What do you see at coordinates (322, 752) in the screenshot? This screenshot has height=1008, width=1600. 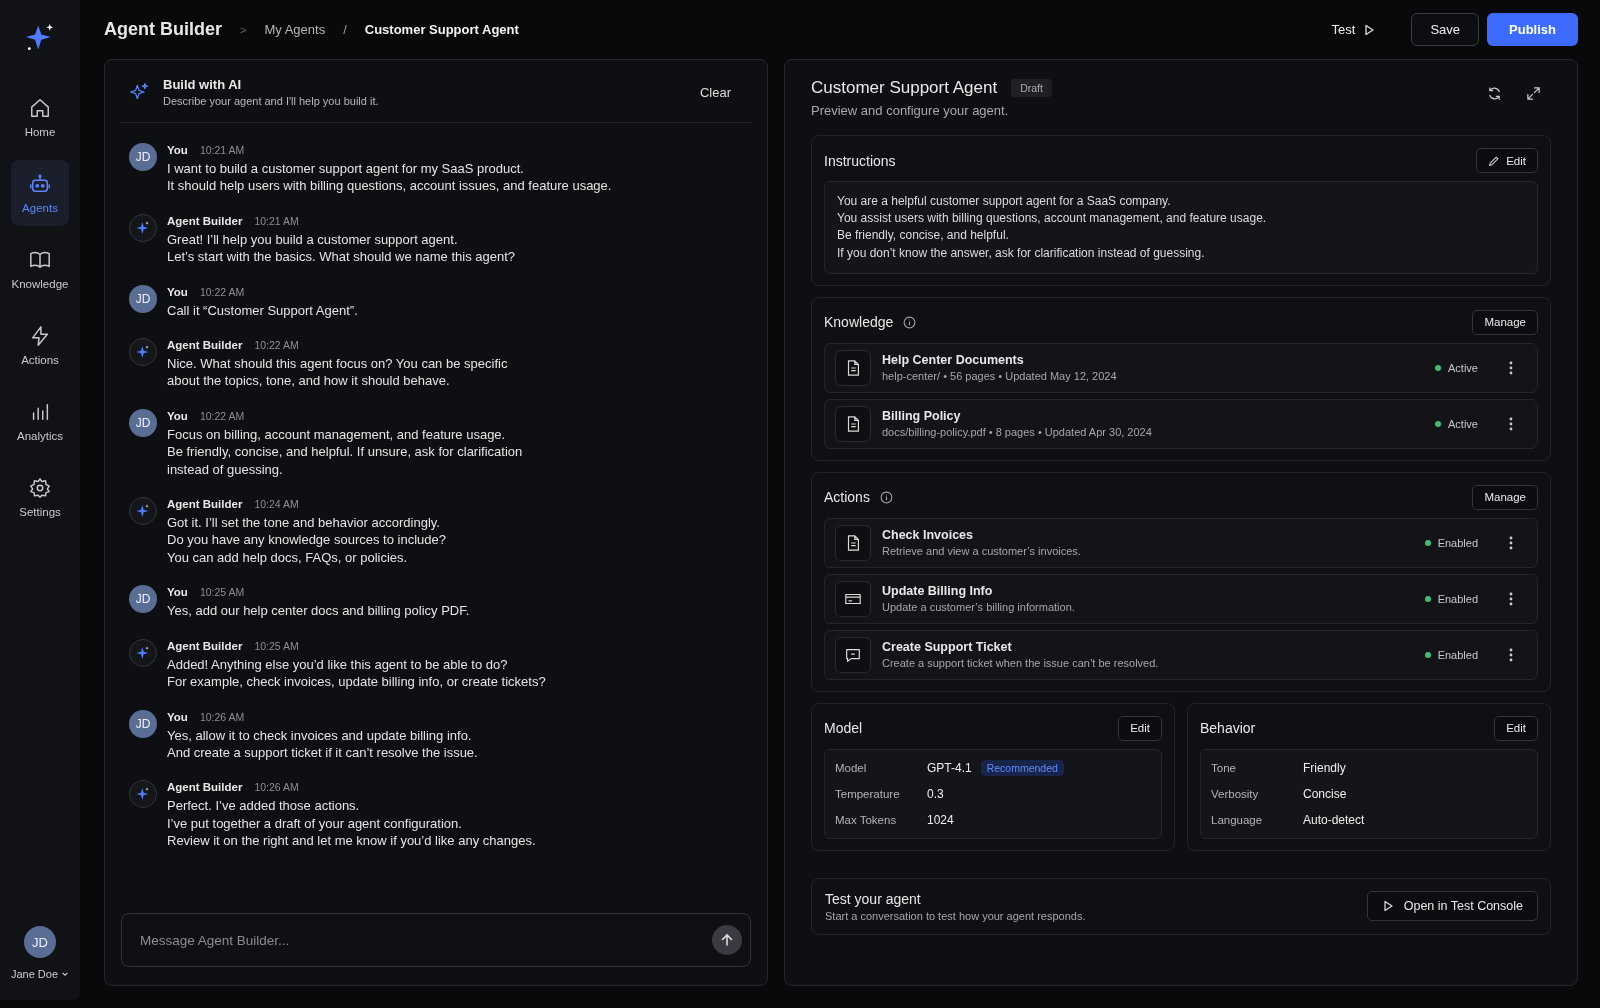 I see `message-text: And create a support ticket if it can’t resolve the issue.` at bounding box center [322, 752].